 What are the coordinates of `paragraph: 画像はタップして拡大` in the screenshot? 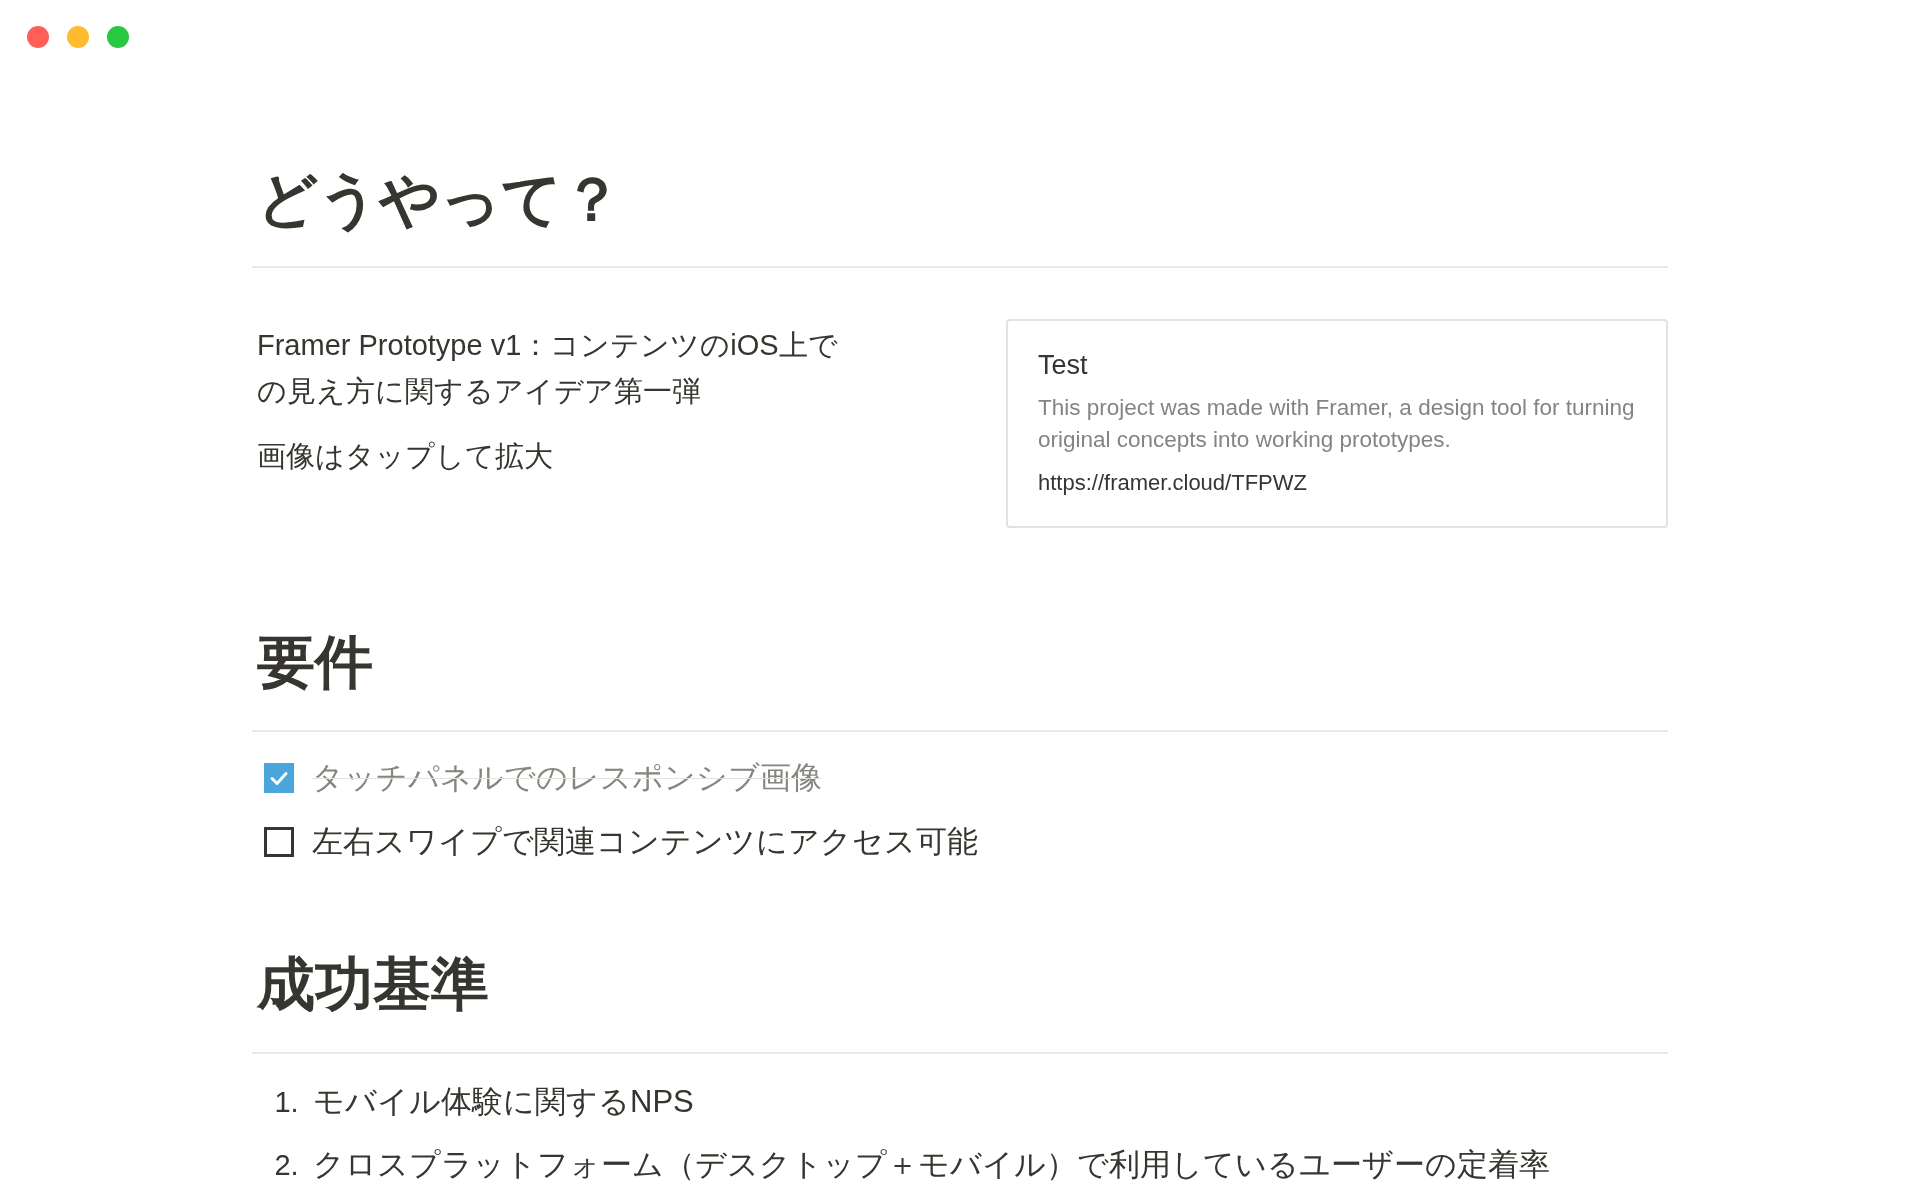 It's located at (405, 456).